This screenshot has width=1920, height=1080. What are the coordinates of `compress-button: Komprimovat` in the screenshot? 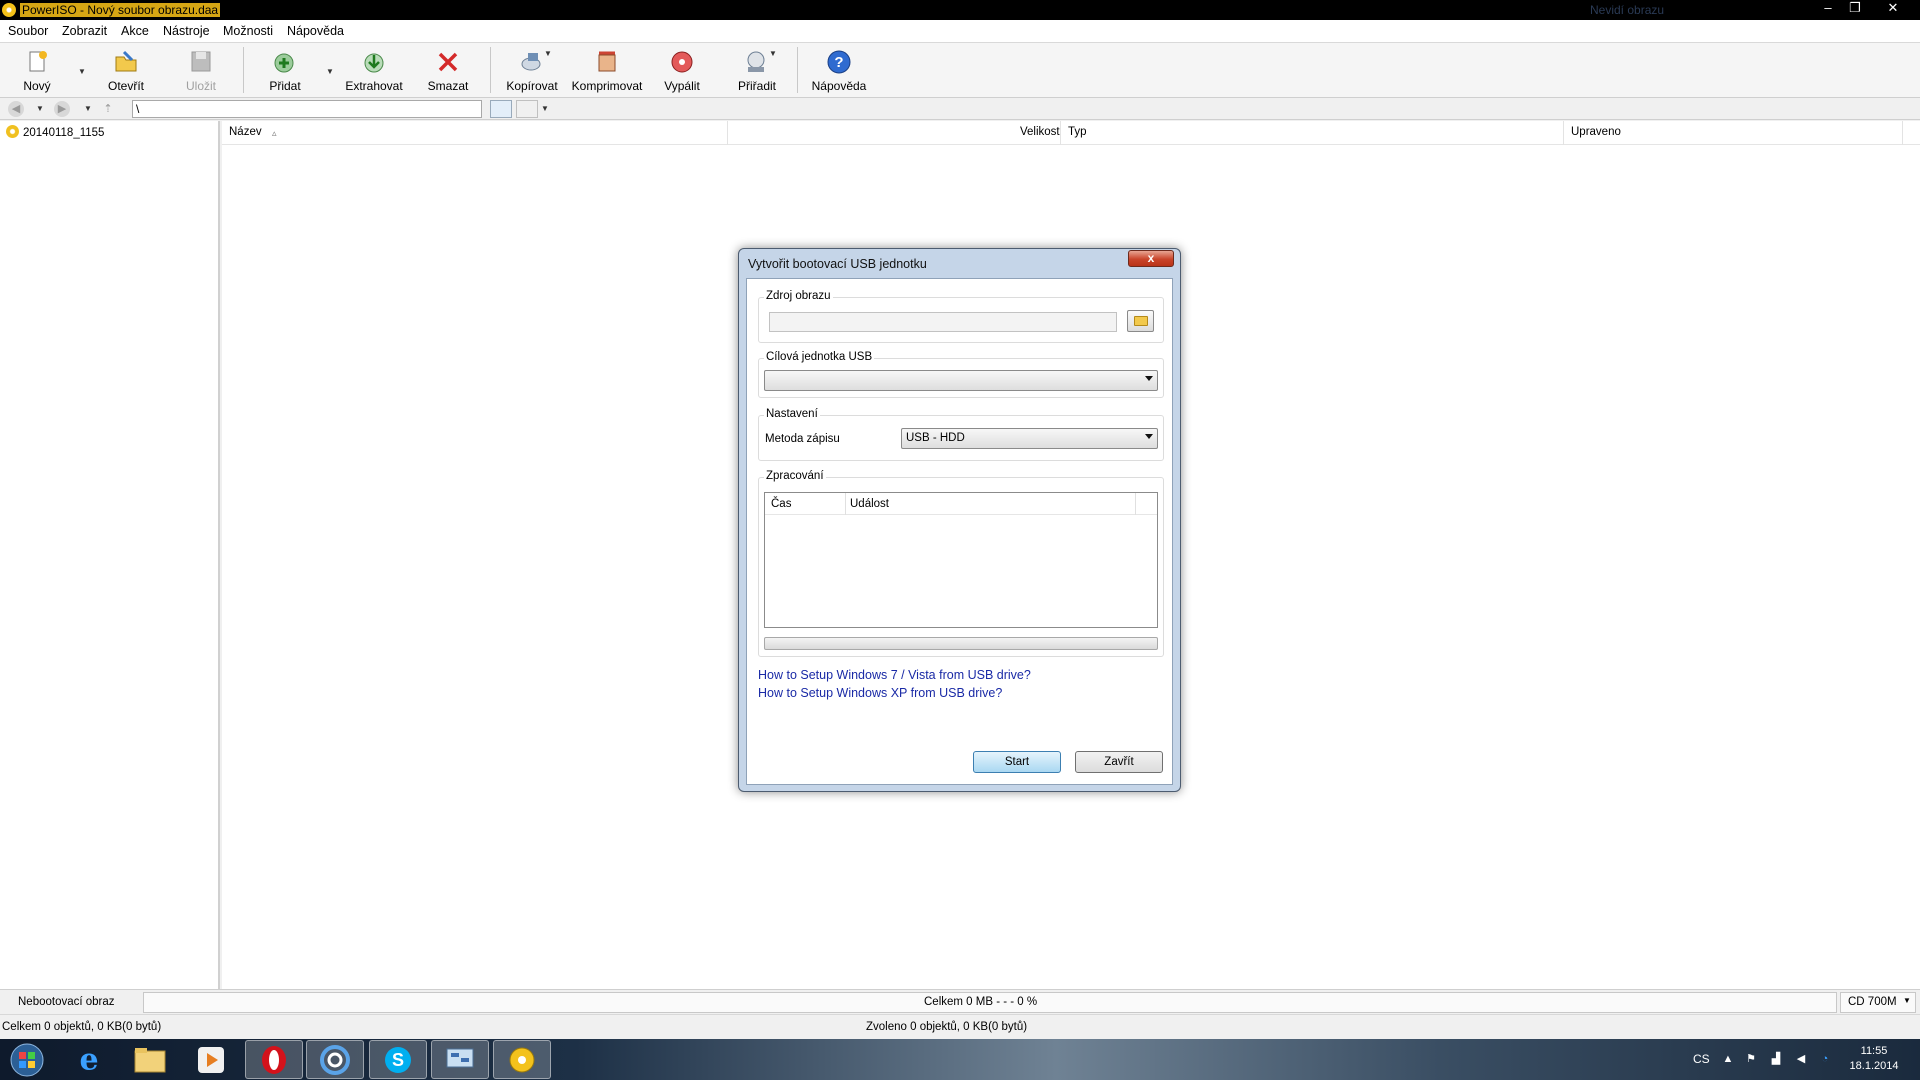 It's located at (607, 71).